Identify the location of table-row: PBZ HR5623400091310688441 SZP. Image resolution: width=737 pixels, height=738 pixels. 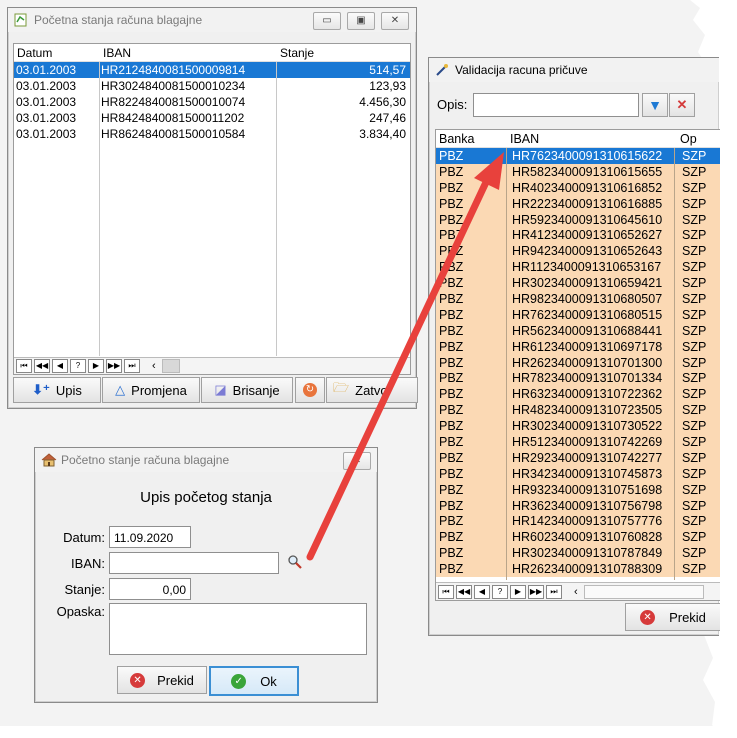
(578, 330).